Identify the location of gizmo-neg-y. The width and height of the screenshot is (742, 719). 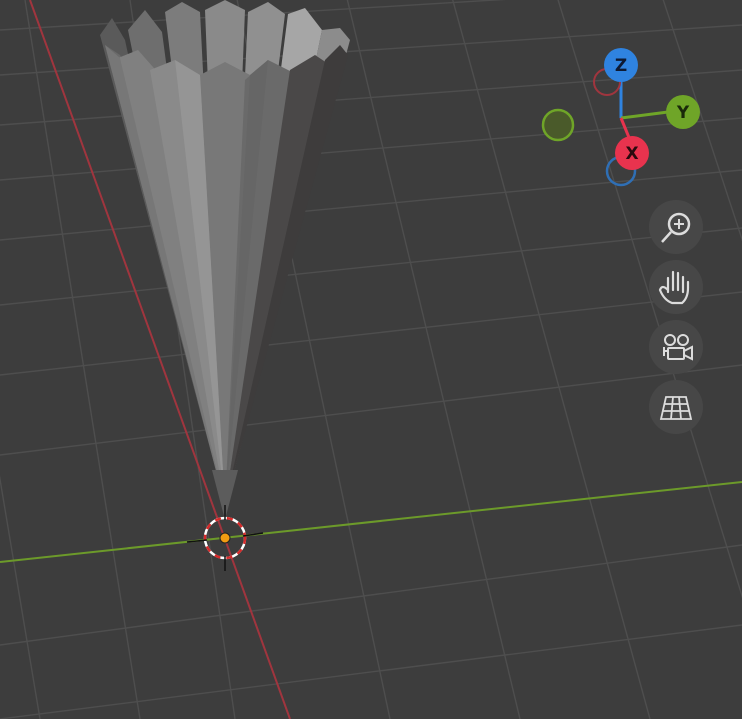
(558, 125).